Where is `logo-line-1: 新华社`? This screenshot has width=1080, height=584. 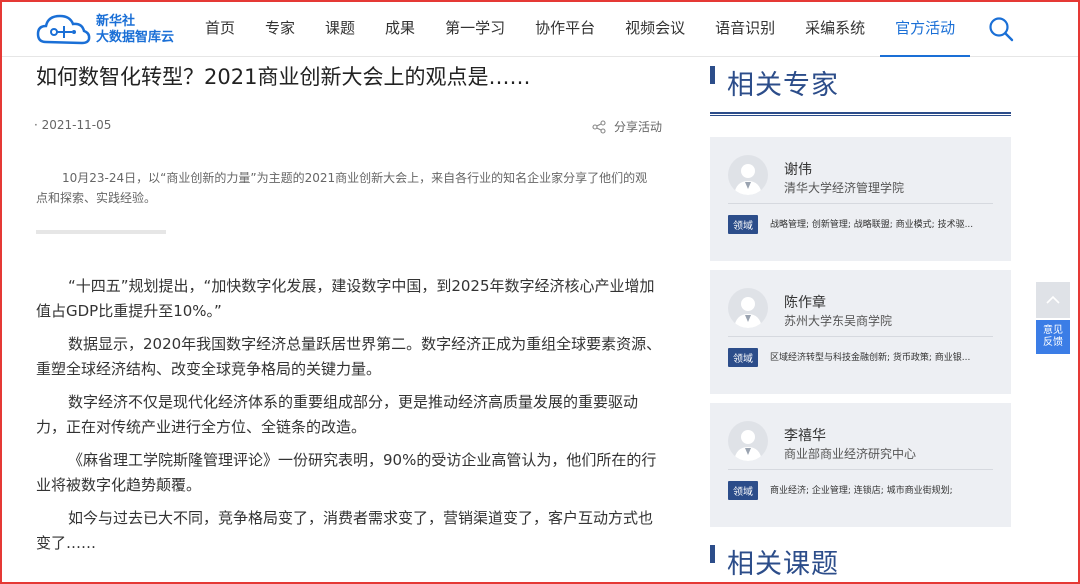
logo-line-1: 新华社 is located at coordinates (116, 21).